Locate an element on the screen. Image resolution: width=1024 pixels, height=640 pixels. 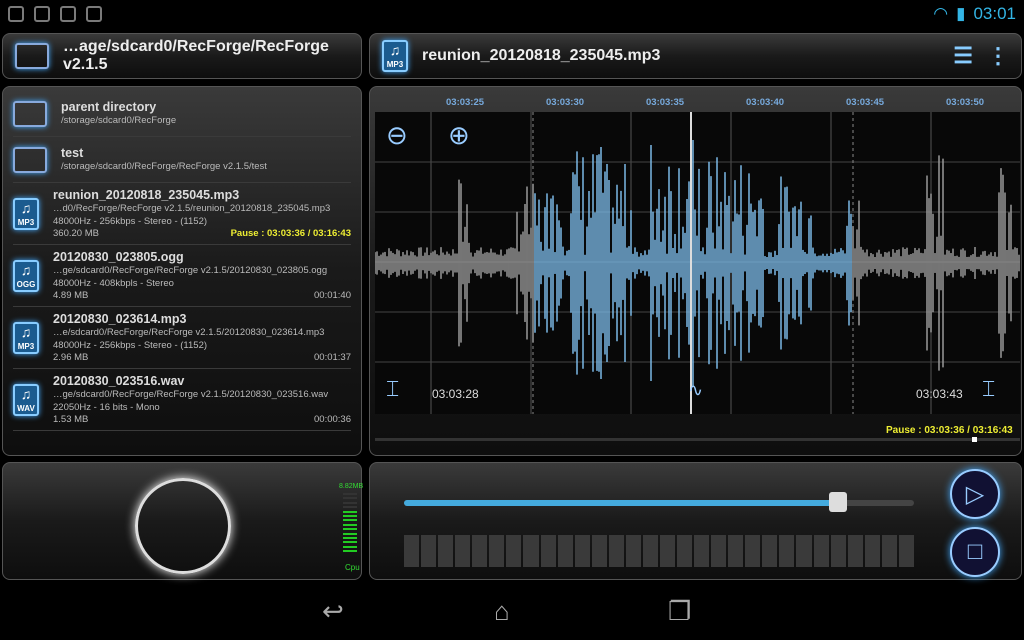
stop-icon: □ is located at coordinates (975, 551).